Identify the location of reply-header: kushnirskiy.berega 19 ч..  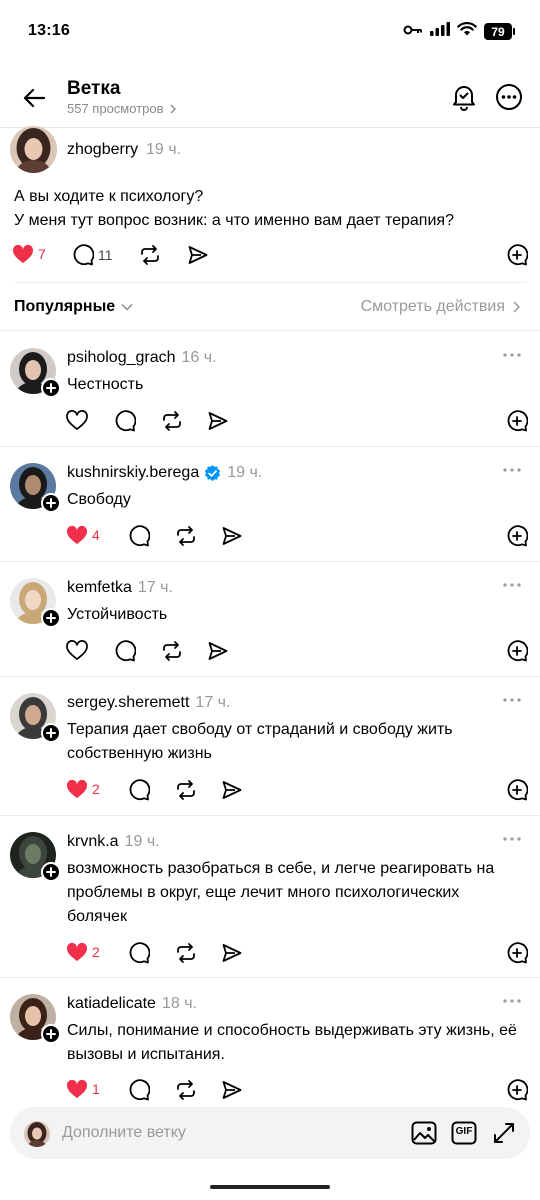
(164, 473).